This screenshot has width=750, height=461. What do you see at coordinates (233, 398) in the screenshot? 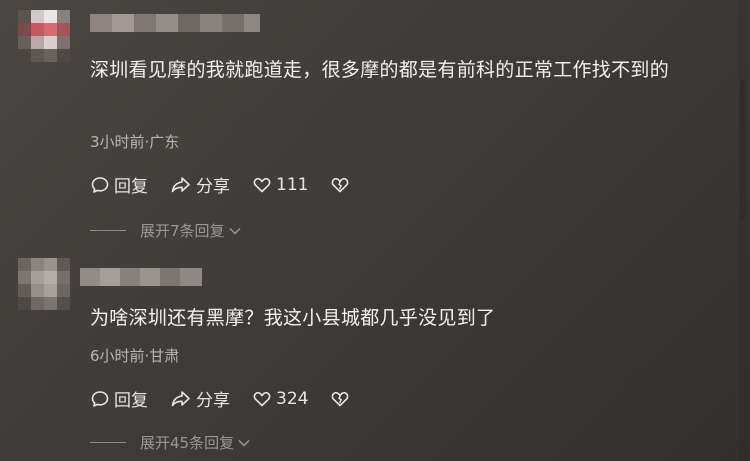
I see `comment-actions: 回复 分享 324` at bounding box center [233, 398].